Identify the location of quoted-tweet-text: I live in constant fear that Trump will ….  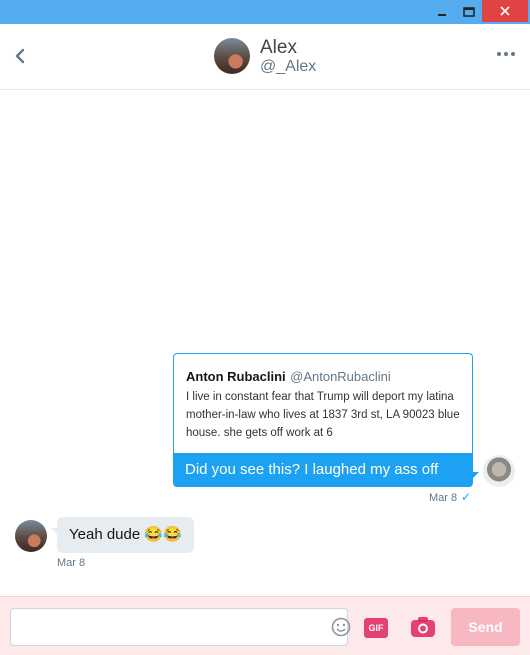
(323, 415).